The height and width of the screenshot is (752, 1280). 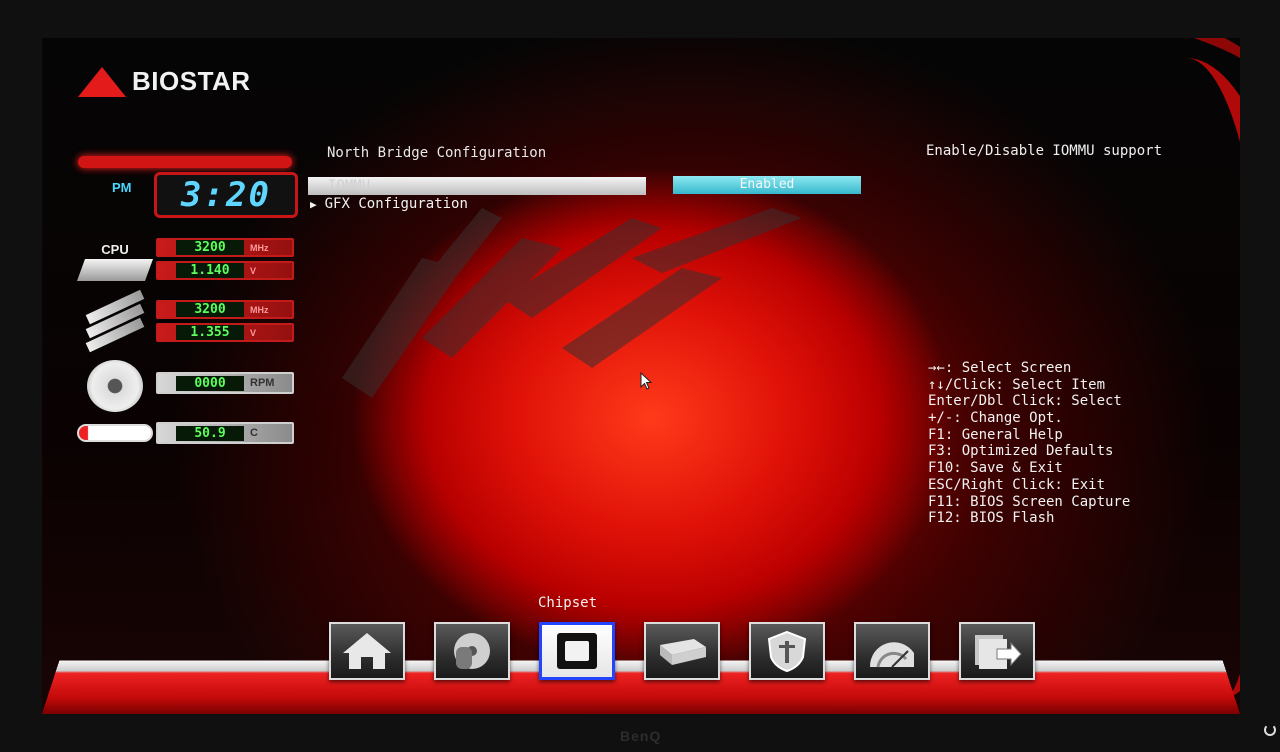 I want to click on mouse-cursor-icon, so click(x=646, y=381).